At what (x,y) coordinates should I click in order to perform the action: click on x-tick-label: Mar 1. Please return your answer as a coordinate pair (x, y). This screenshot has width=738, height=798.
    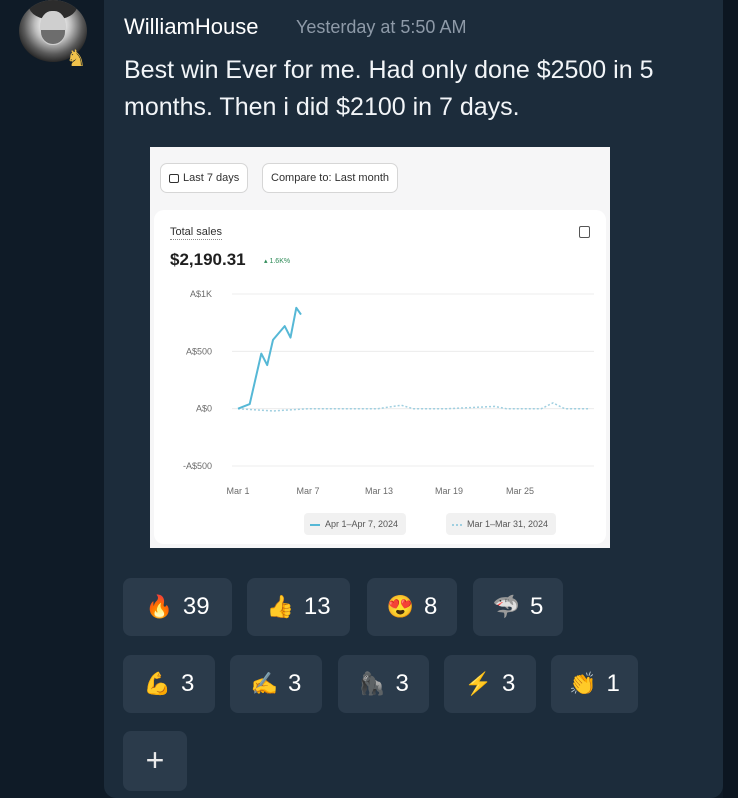
    Looking at the image, I should click on (237, 491).